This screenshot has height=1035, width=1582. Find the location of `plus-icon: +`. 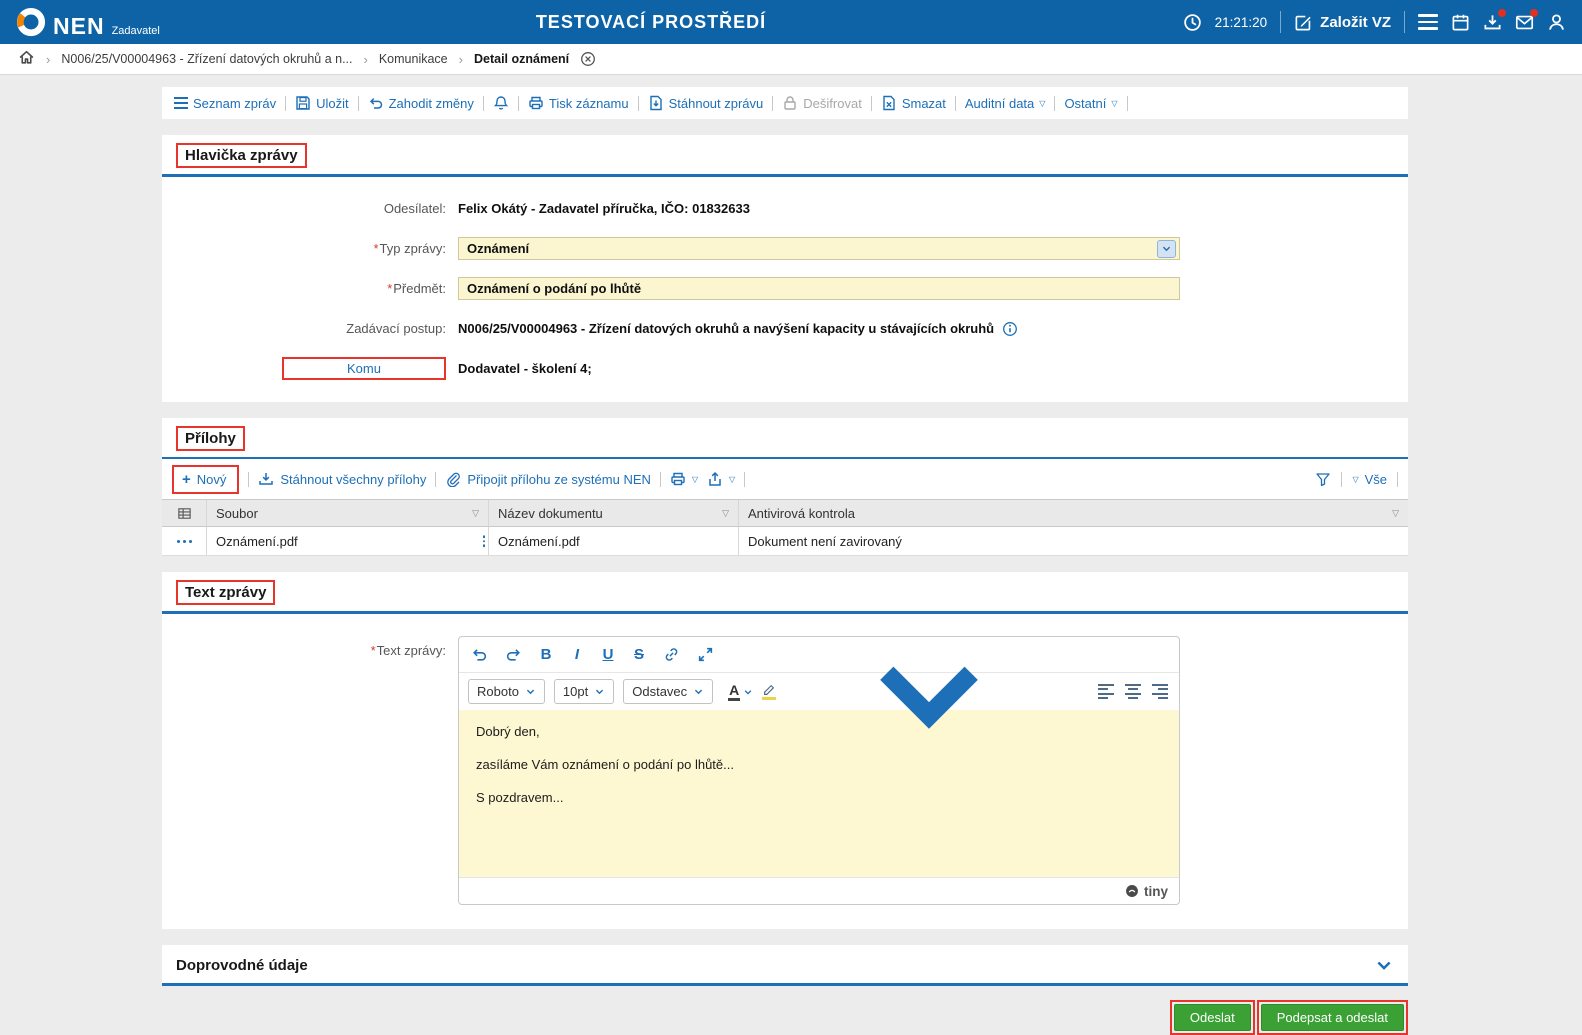

plus-icon: + is located at coordinates (186, 479).